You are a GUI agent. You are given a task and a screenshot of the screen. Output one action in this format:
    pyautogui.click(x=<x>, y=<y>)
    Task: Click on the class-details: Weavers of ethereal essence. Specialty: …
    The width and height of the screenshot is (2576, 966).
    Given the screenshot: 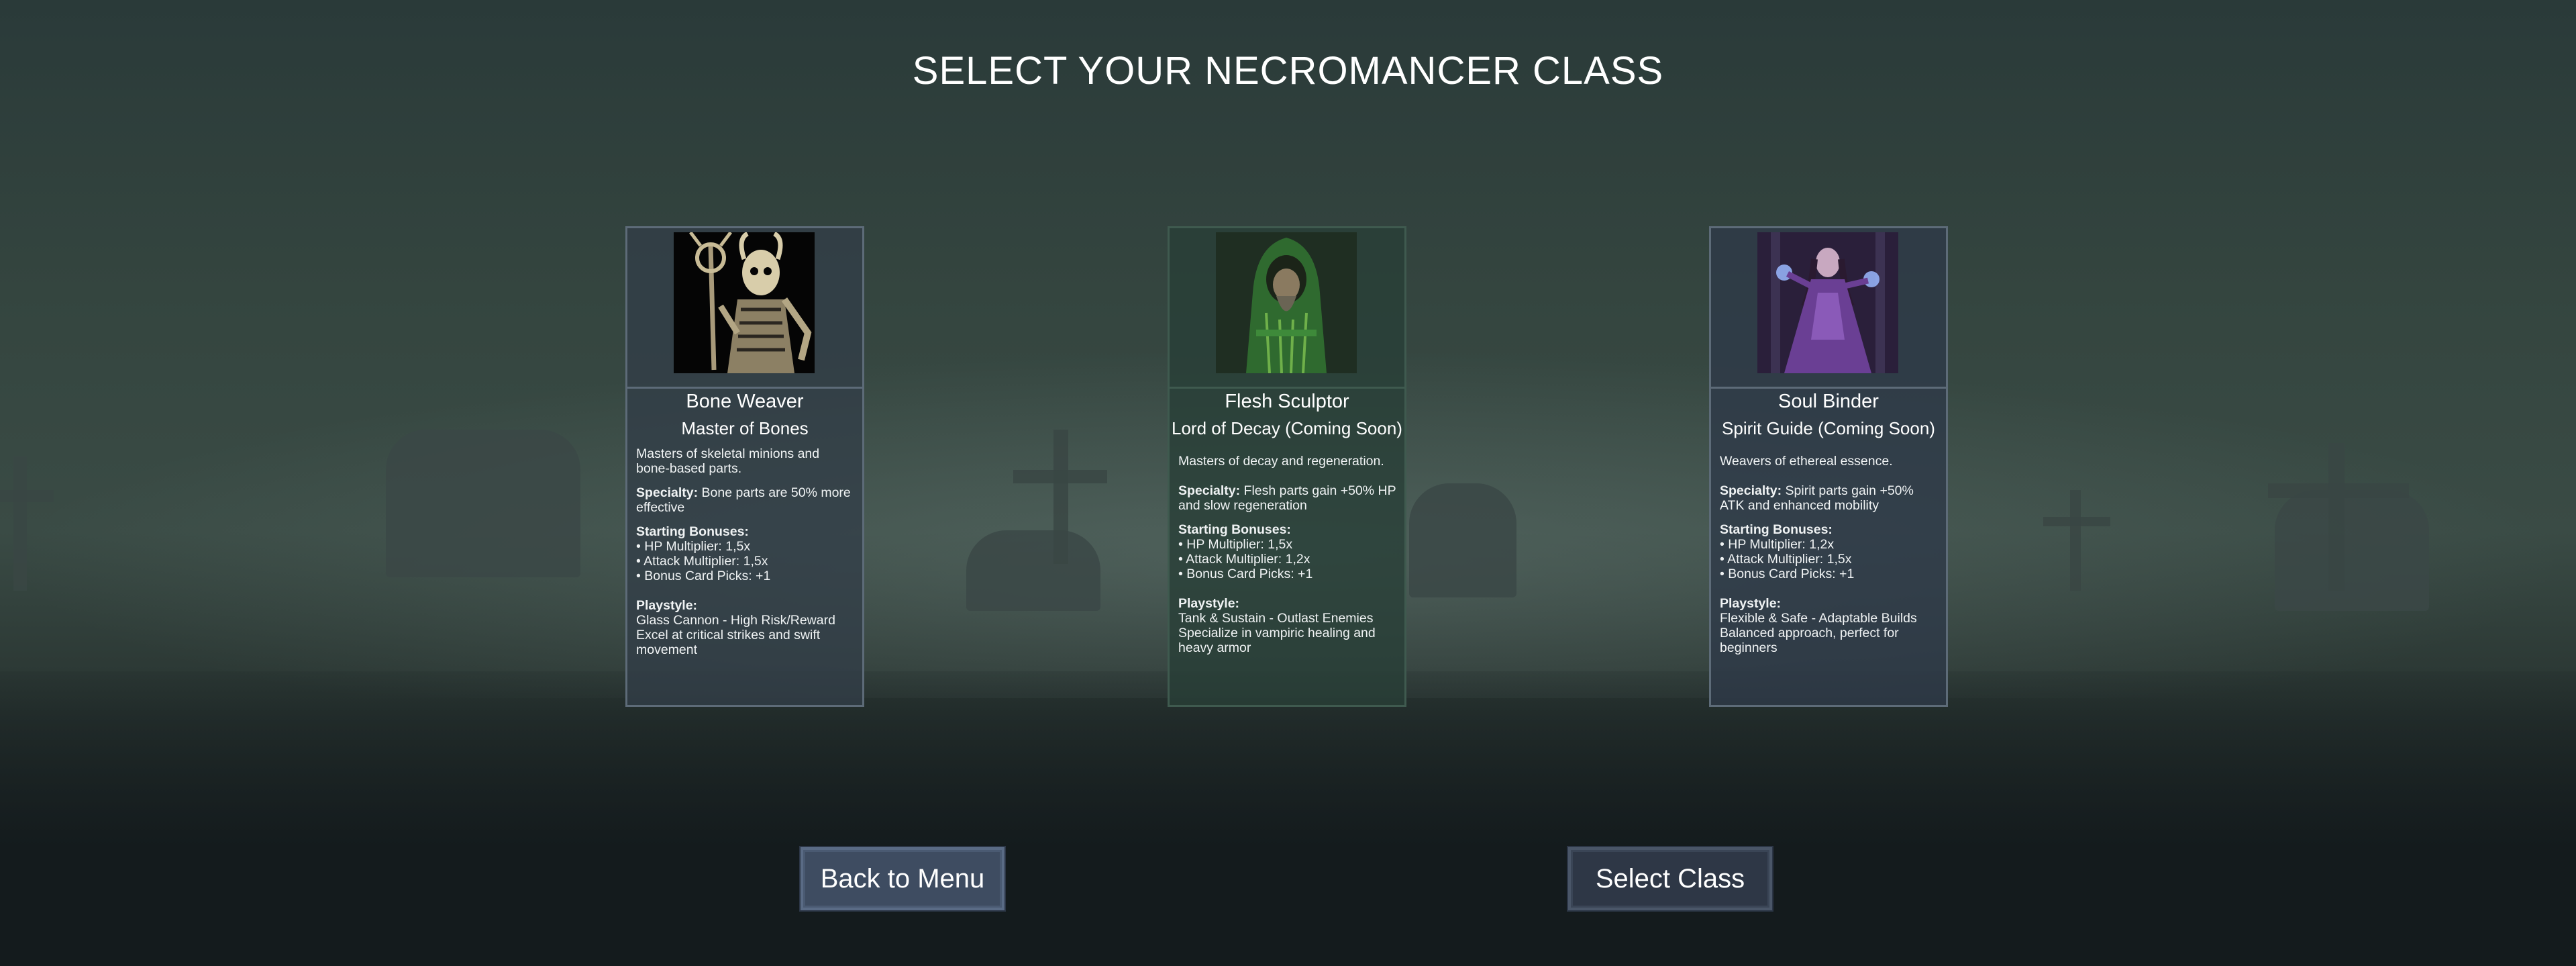 What is the action you would take?
    pyautogui.click(x=1829, y=554)
    